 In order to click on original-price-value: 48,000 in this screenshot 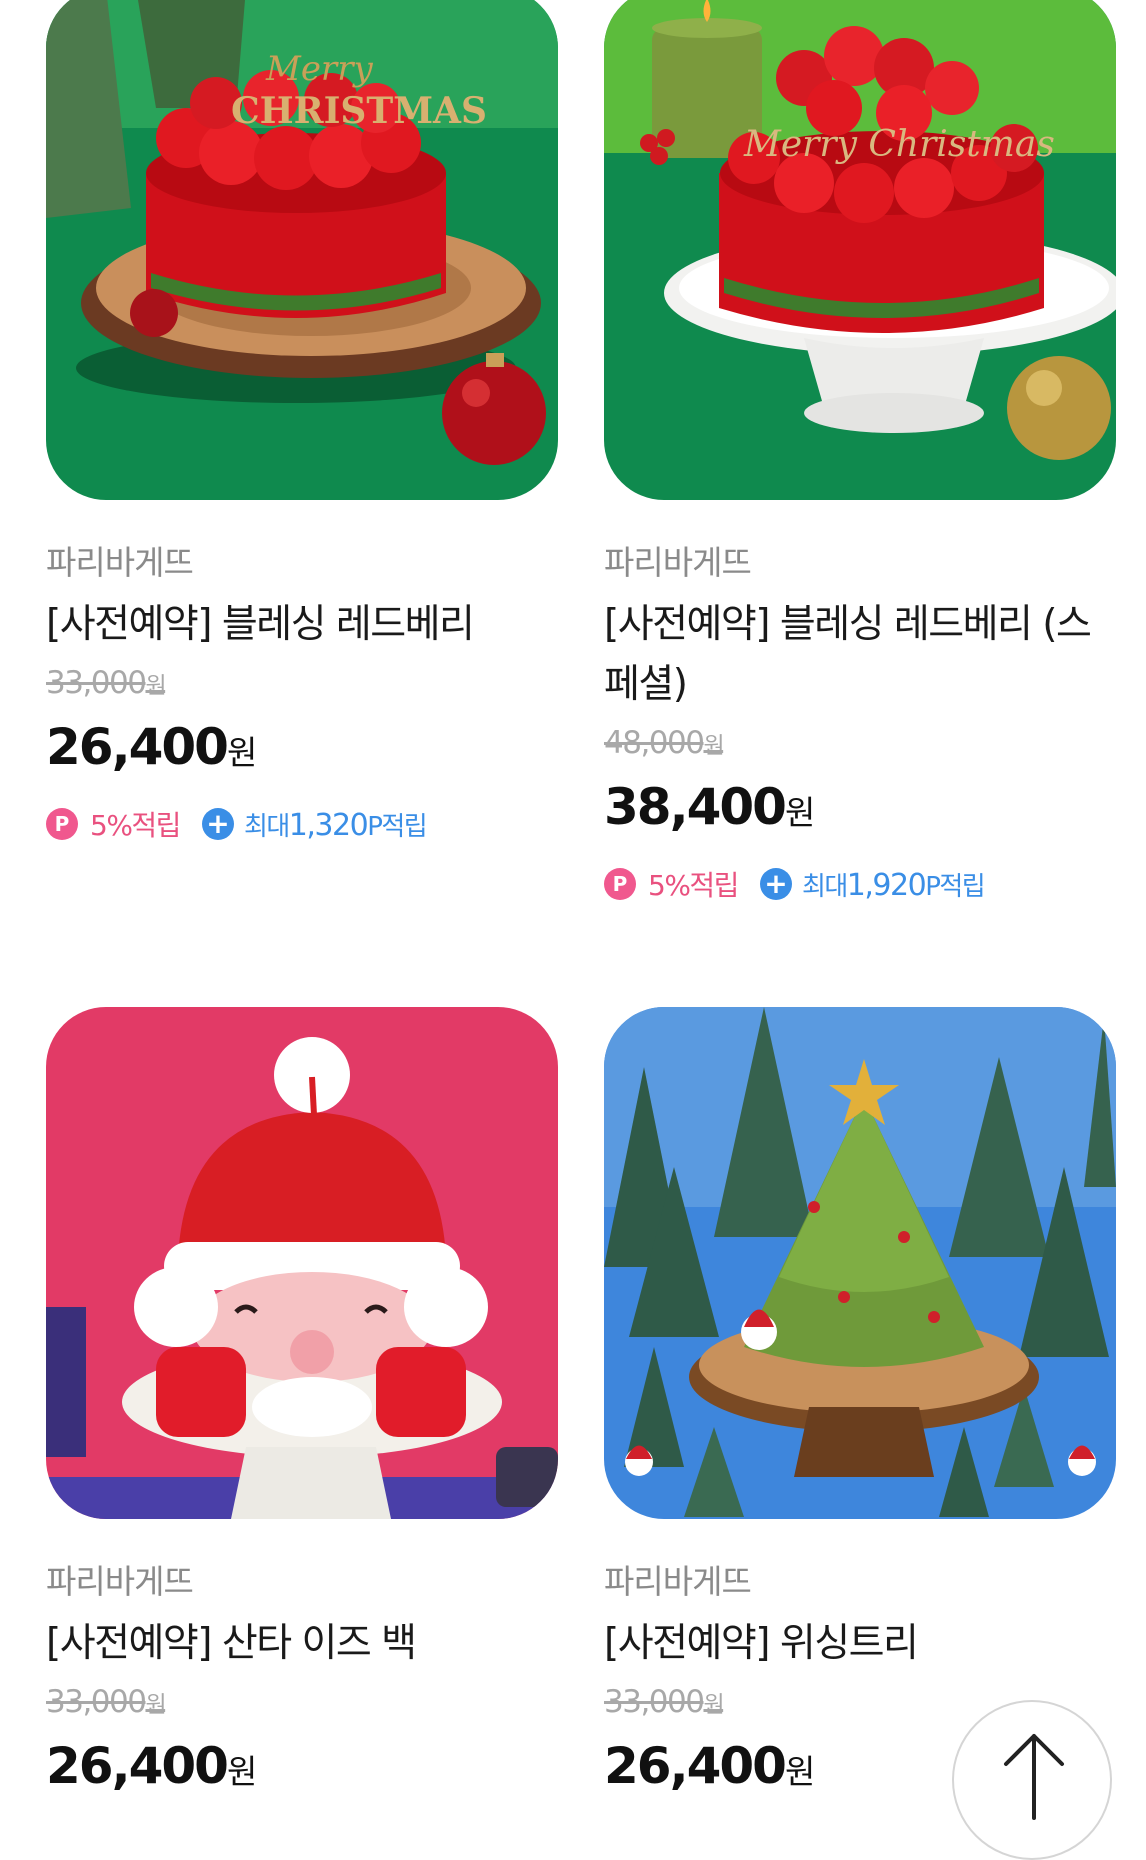, I will do `click(654, 743)`.